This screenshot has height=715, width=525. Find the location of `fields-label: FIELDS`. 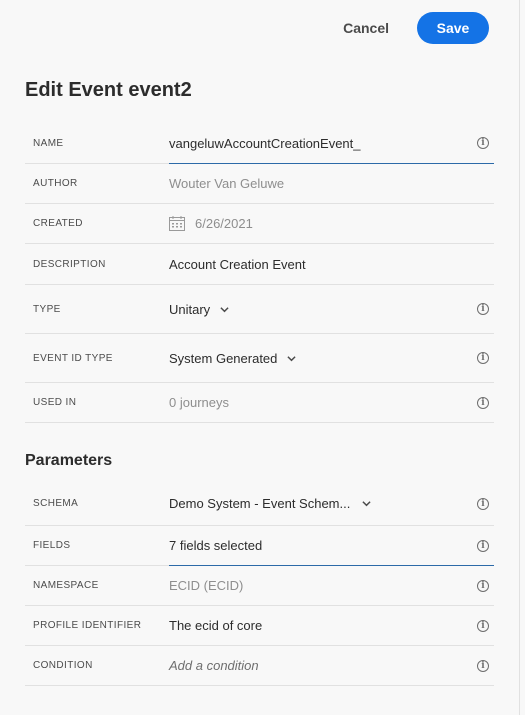

fields-label: FIELDS is located at coordinates (52, 545).